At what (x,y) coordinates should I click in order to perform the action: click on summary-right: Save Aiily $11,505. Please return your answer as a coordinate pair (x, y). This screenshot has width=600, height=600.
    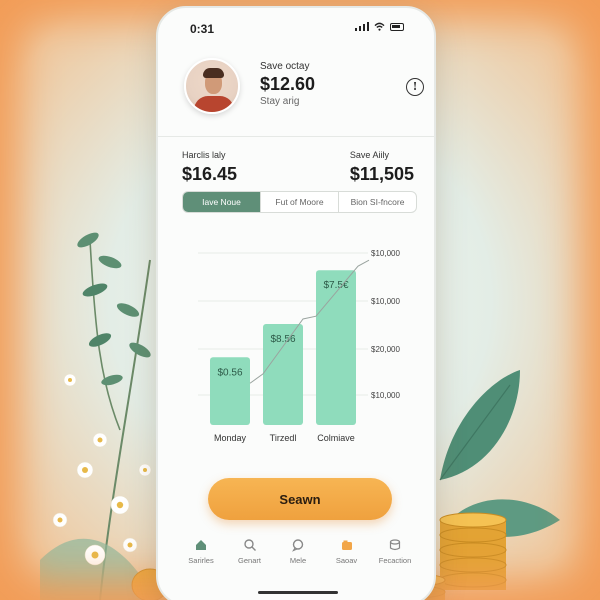
    Looking at the image, I should click on (382, 167).